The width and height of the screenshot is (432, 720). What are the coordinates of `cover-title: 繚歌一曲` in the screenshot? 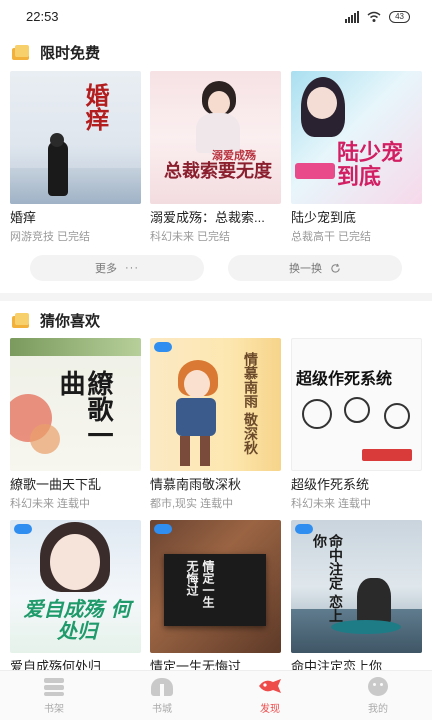 It's located at (84, 409).